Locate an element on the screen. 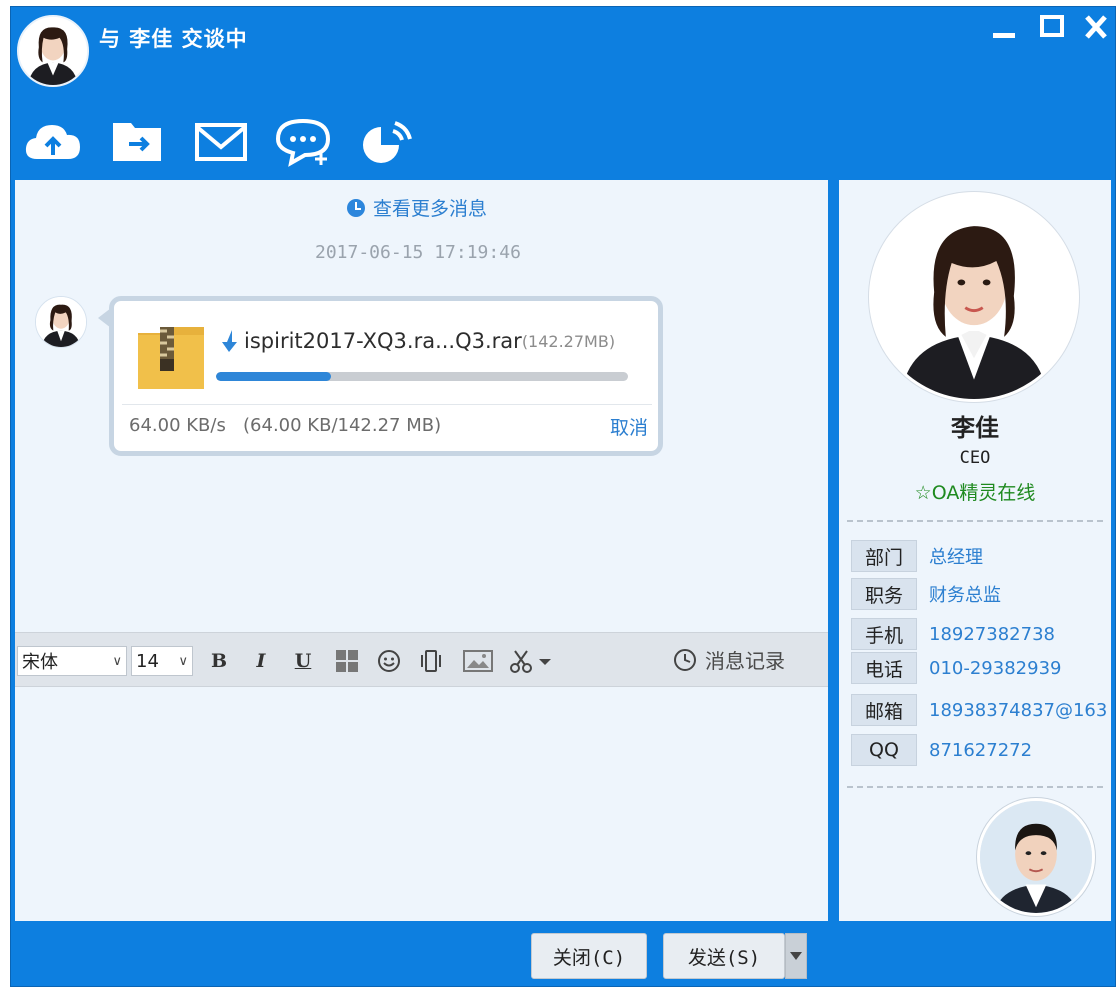 This screenshot has width=1116, height=987. font-size-value: 14 is located at coordinates (147, 661).